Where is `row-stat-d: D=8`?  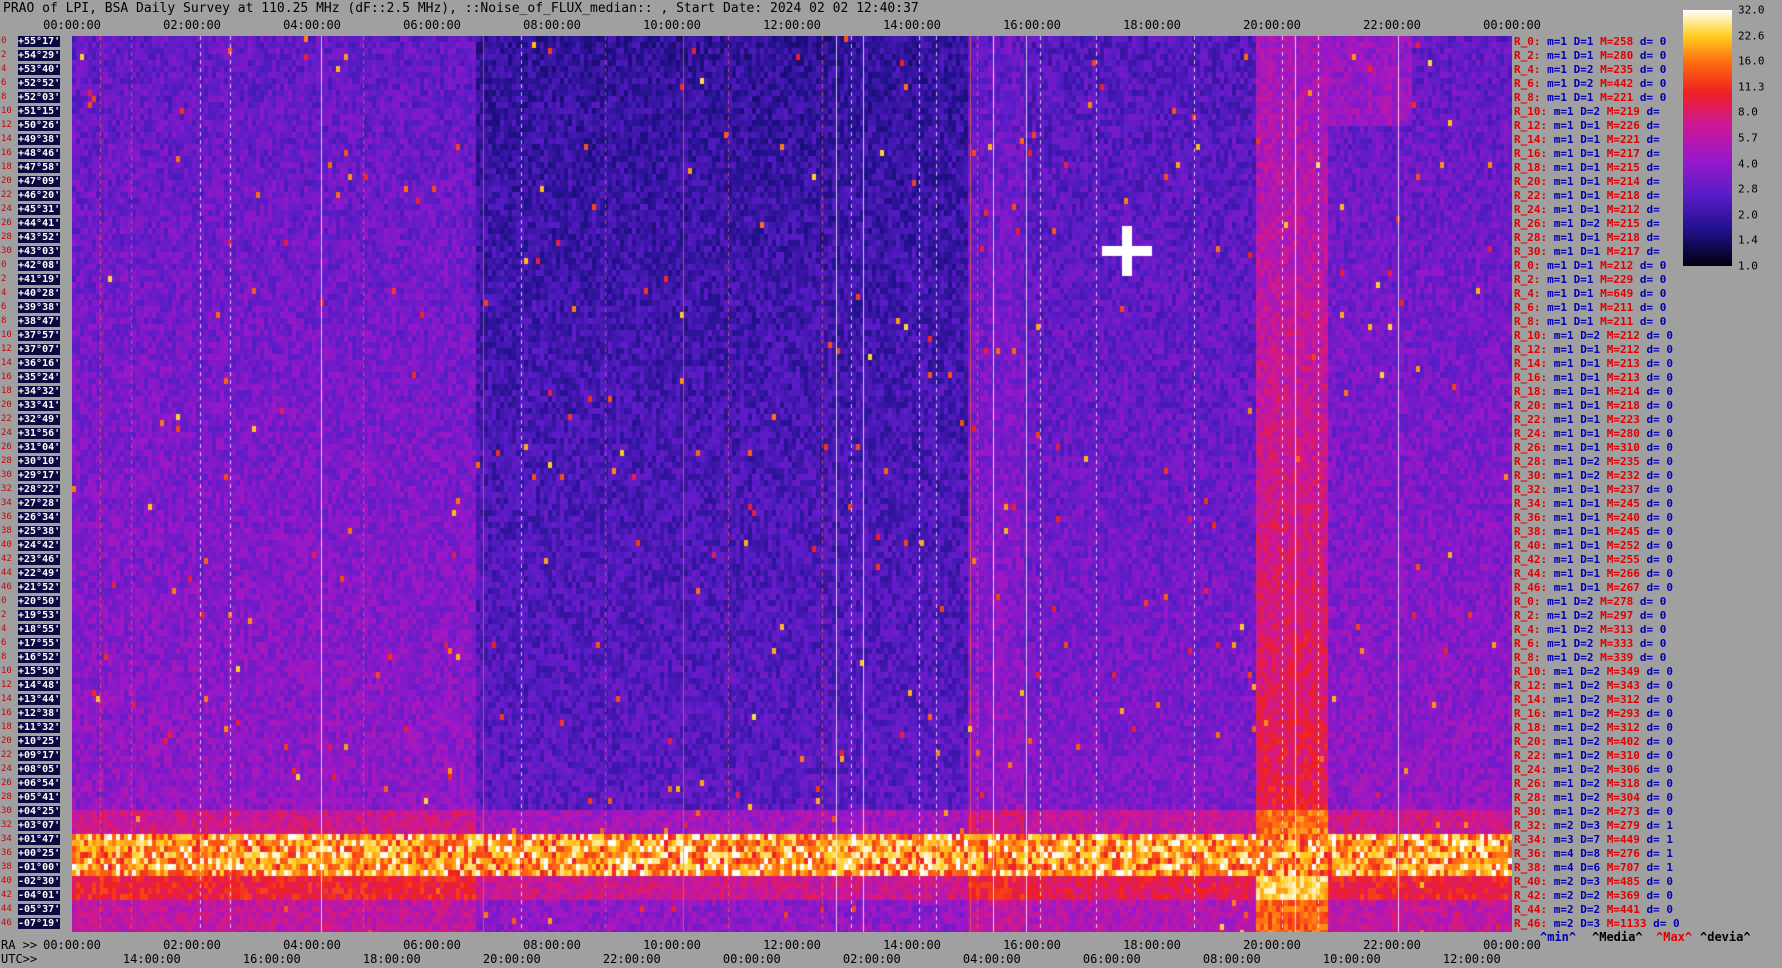 row-stat-d: D=8 is located at coordinates (1590, 853).